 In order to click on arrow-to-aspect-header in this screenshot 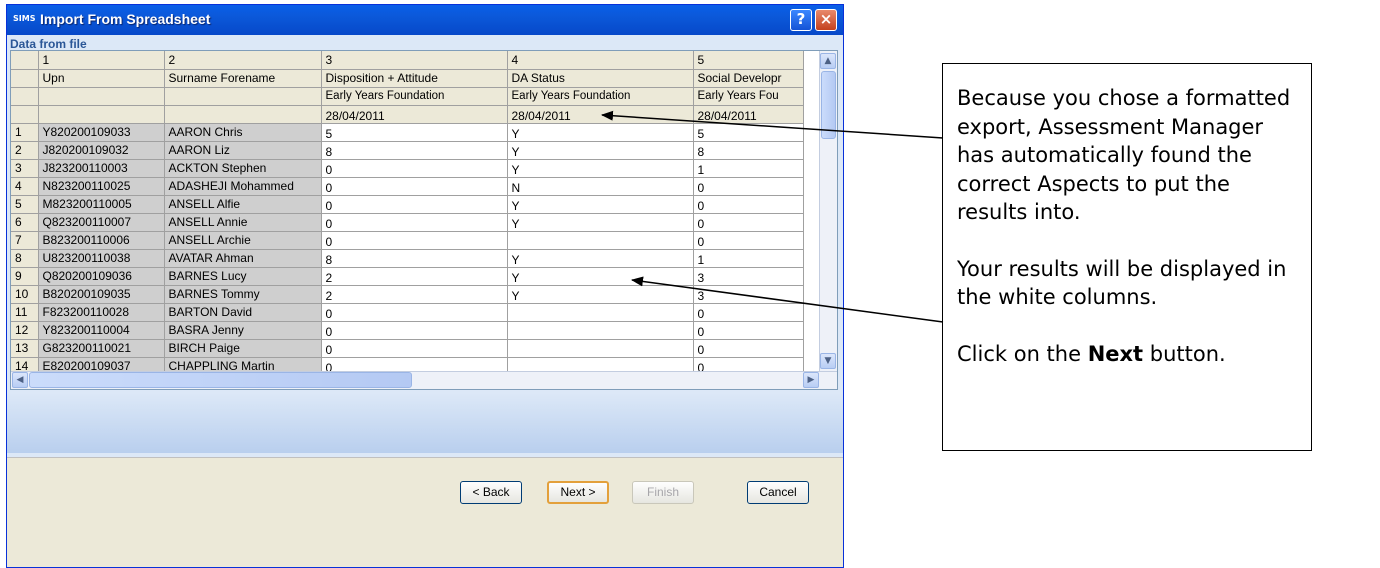, I will do `click(772, 124)`.